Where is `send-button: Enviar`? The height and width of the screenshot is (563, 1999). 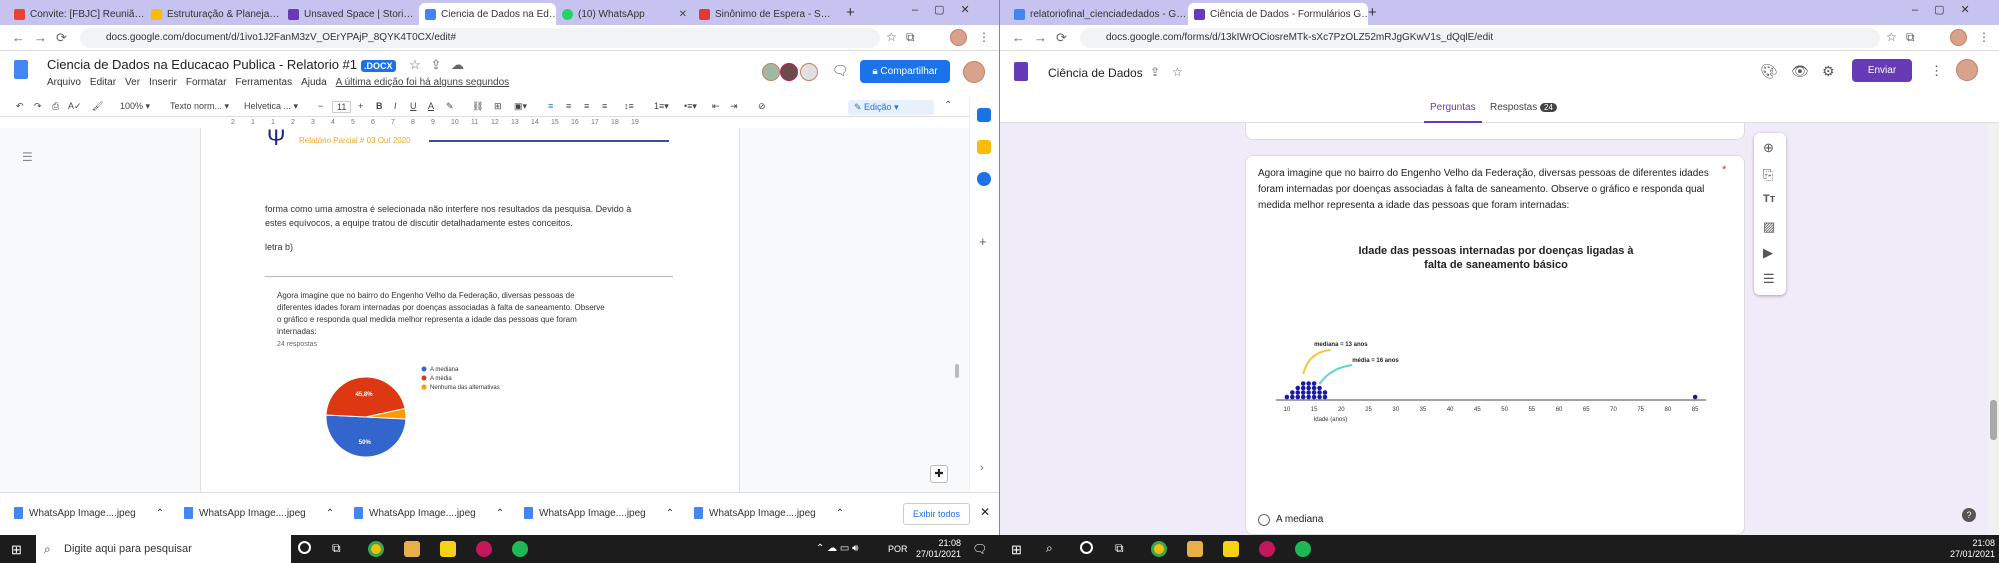 send-button: Enviar is located at coordinates (1882, 70).